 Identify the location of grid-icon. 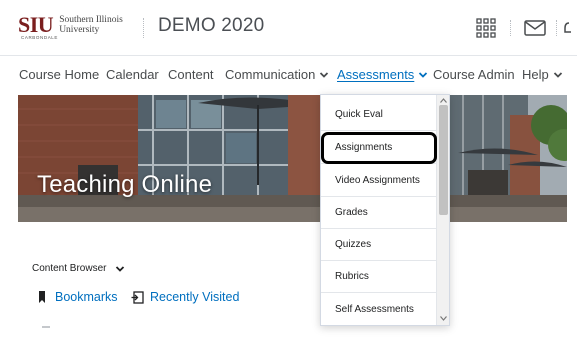
(486, 28).